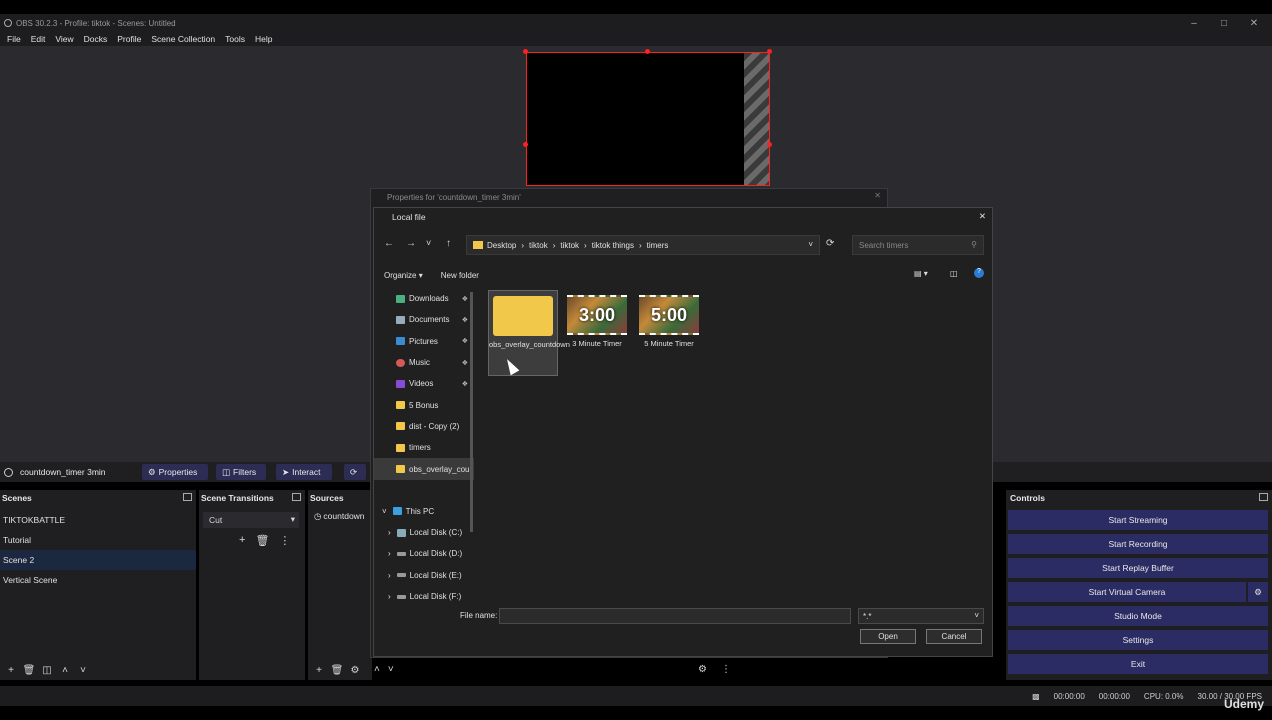 This screenshot has height=720, width=1272. Describe the element at coordinates (613, 245) in the screenshot. I see `path-segment: tiktok things` at that location.